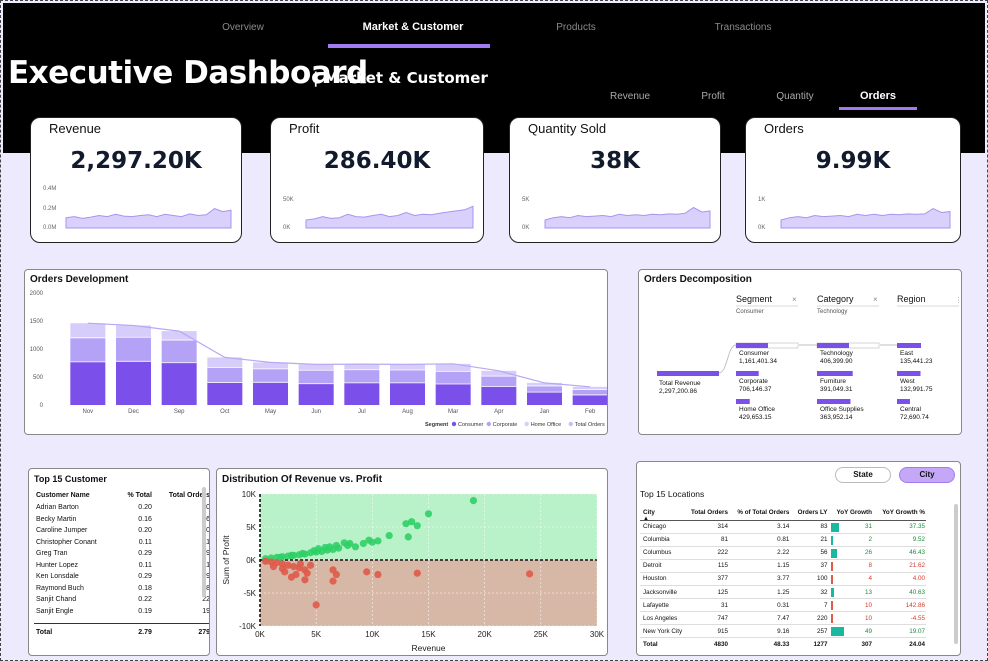  I want to click on table-row: Caroline Jumper 0.20 20, so click(121, 531).